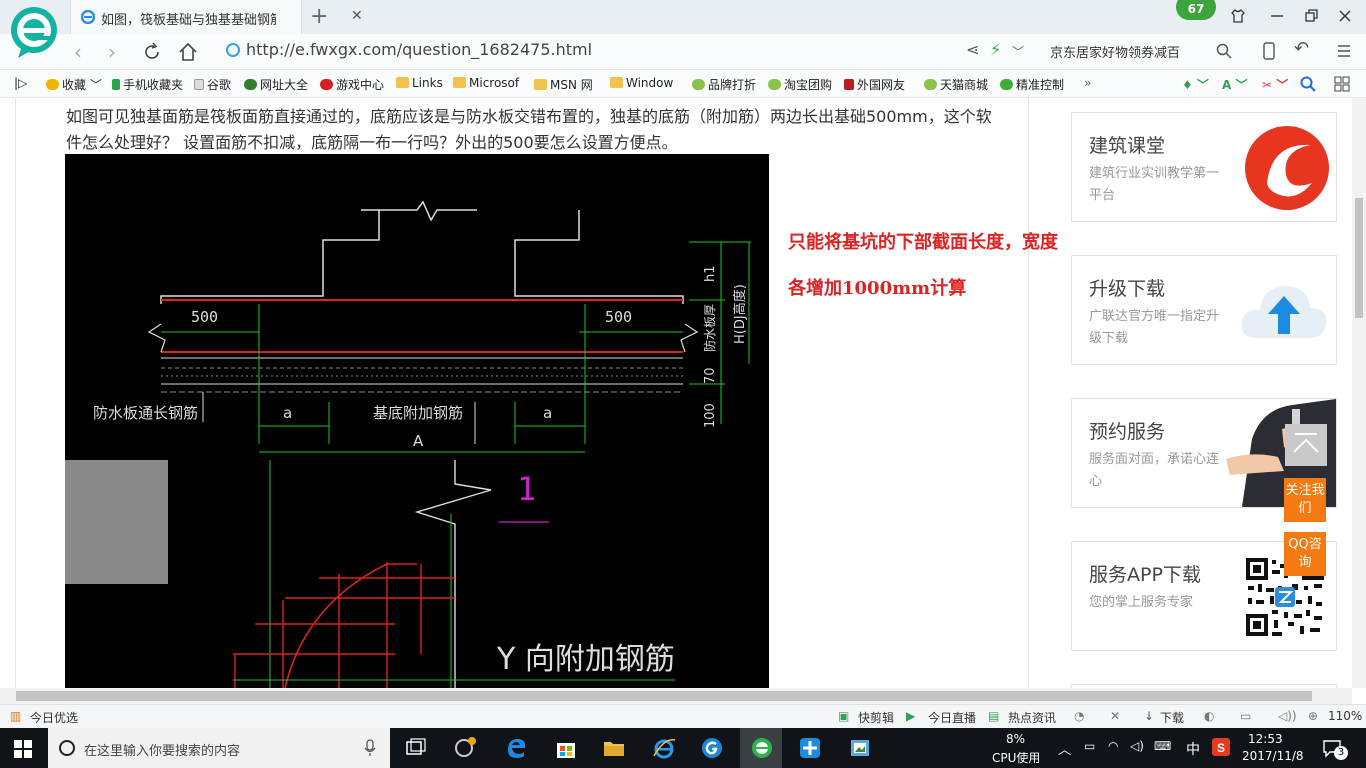 This screenshot has width=1366, height=768. What do you see at coordinates (370, 748) in the screenshot?
I see `microphone-icon` at bounding box center [370, 748].